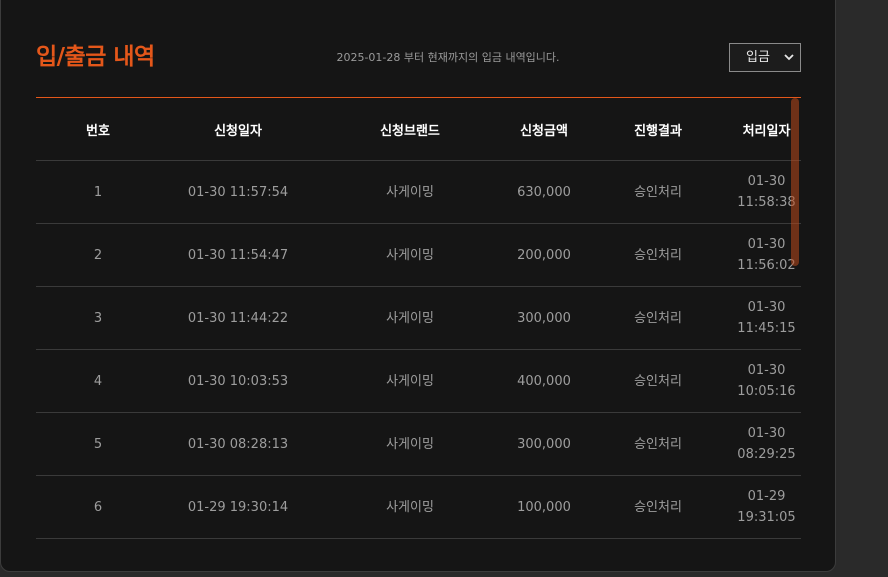 The width and height of the screenshot is (888, 577). I want to click on type-filter-value: 입금, so click(758, 57).